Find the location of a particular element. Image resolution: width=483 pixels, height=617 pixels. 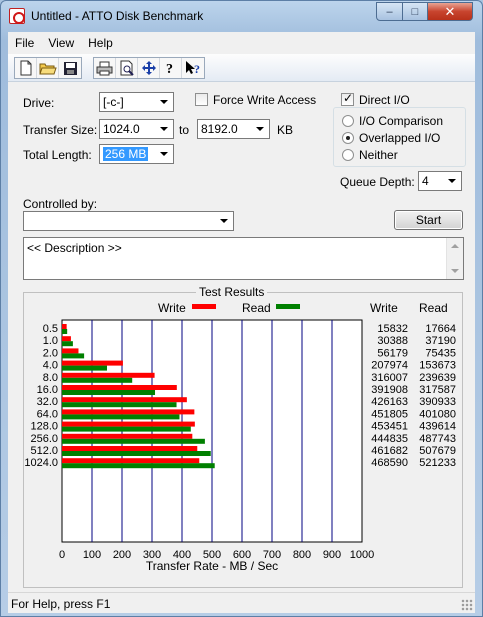

category-label: 256.0 is located at coordinates (44, 439).